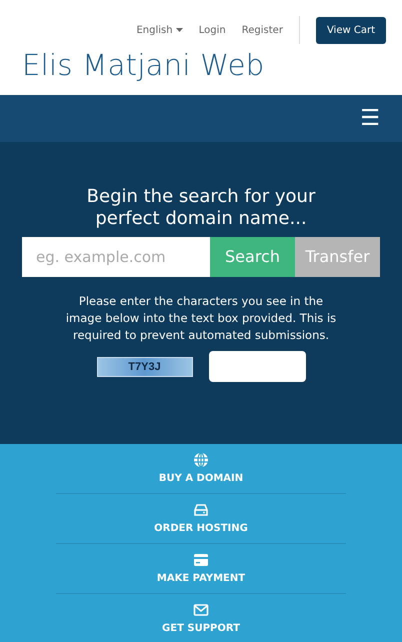 This screenshot has width=402, height=642. I want to click on language-dropdown: English, so click(159, 30).